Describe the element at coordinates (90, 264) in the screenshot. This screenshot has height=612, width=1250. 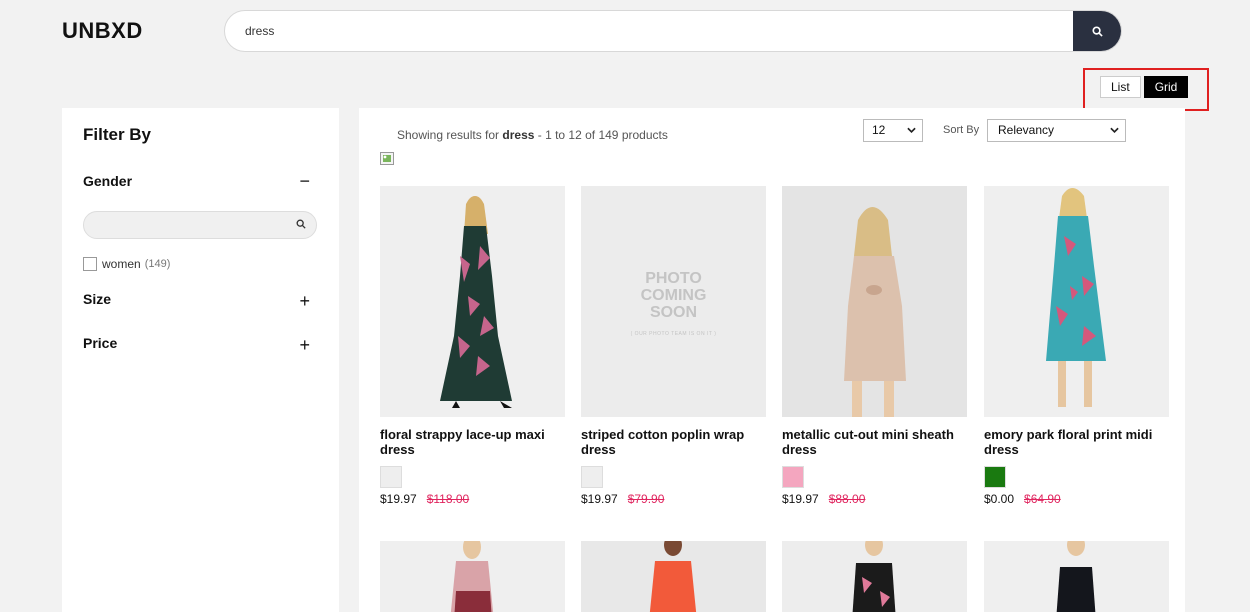
I see `checkbox` at that location.